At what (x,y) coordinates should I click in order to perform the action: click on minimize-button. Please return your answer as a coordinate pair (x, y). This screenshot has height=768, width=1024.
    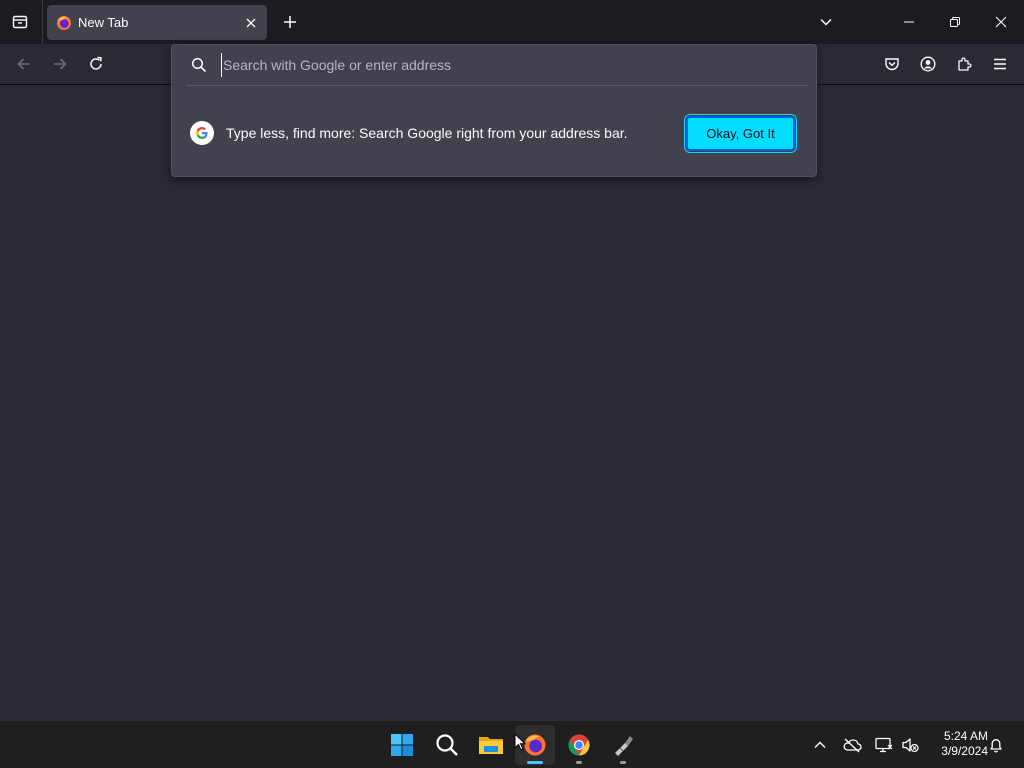
    Looking at the image, I should click on (909, 22).